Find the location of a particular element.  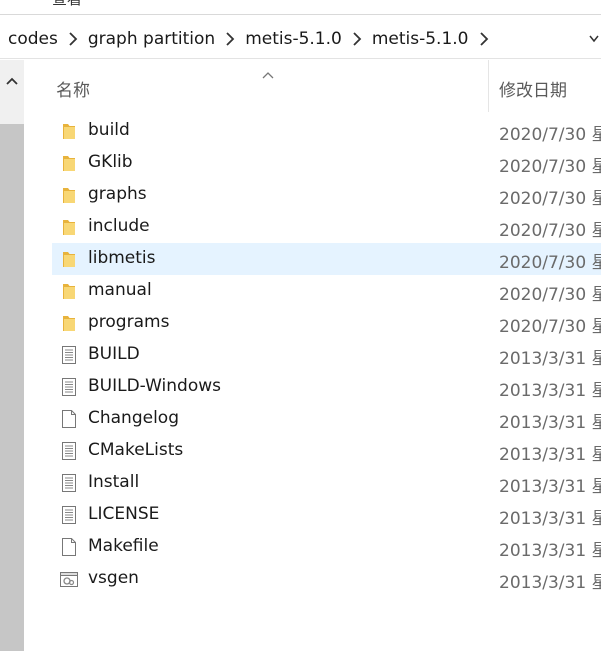

file-name: Install is located at coordinates (114, 482).